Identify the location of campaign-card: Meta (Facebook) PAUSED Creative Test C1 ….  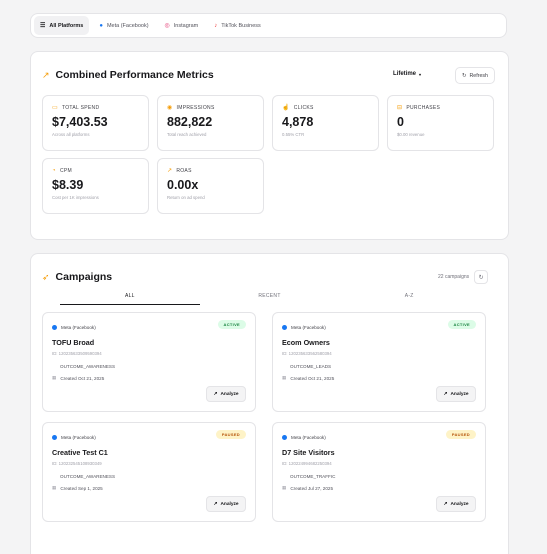
(149, 472).